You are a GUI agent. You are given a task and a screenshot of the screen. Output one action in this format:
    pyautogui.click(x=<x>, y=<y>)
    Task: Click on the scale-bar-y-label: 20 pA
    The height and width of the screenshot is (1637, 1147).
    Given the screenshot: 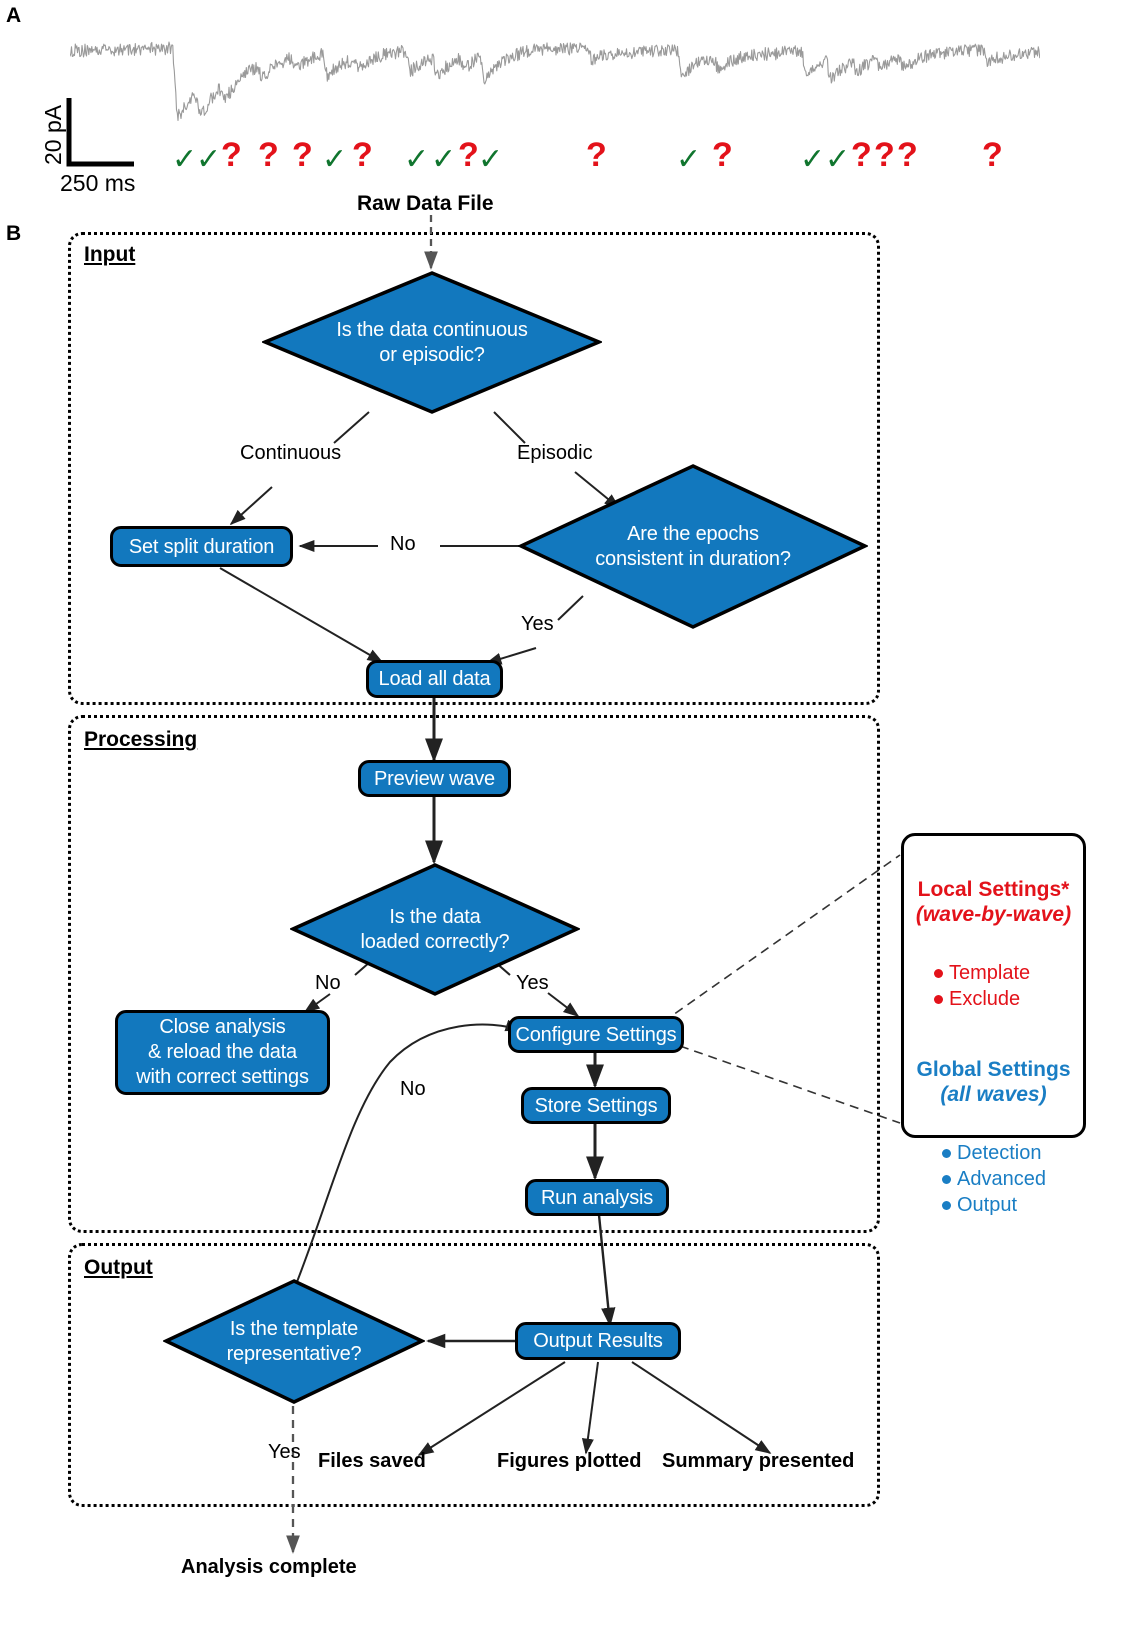 What is the action you would take?
    pyautogui.click(x=53, y=134)
    